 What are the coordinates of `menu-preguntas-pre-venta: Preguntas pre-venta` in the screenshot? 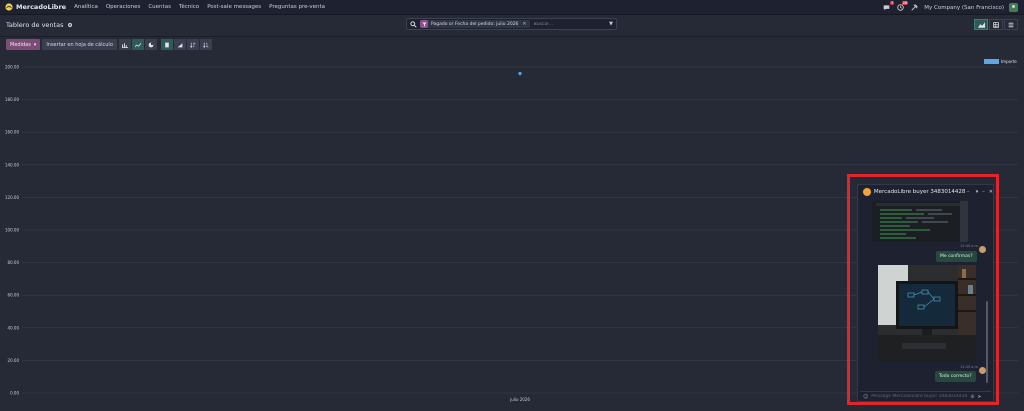 It's located at (297, 7).